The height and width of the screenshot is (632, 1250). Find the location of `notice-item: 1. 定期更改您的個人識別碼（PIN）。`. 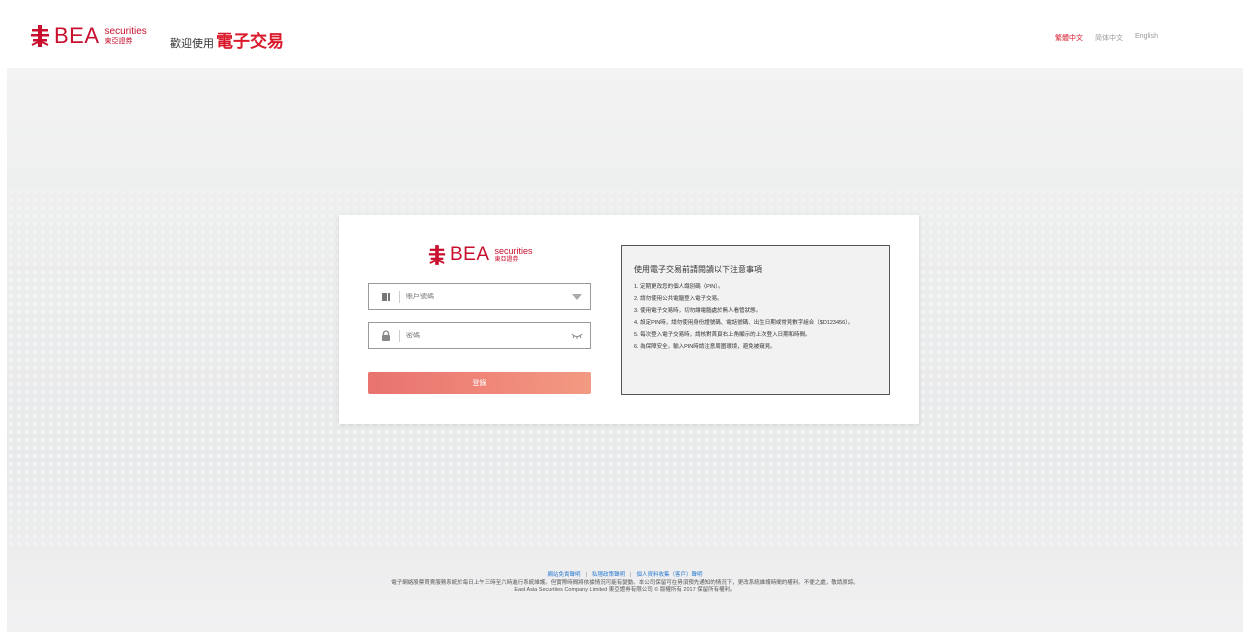

notice-item: 1. 定期更改您的個人識別碼（PIN）。 is located at coordinates (679, 287).